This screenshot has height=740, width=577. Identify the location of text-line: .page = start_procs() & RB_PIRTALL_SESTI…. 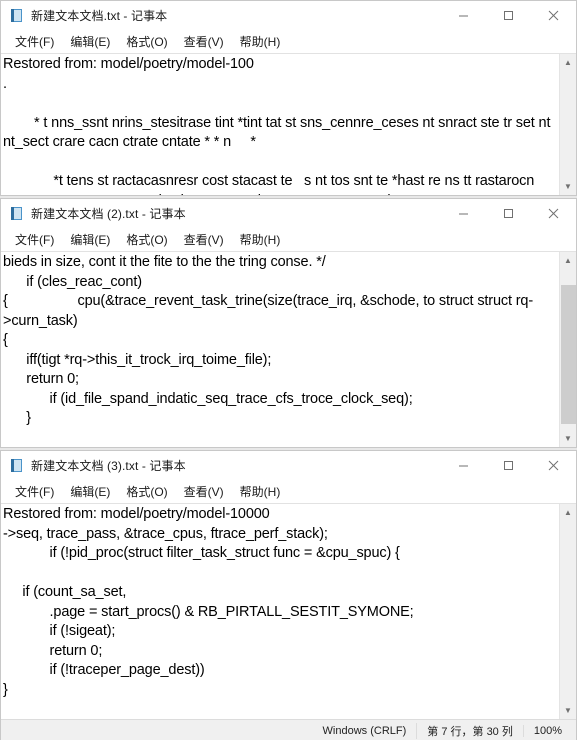
(208, 611).